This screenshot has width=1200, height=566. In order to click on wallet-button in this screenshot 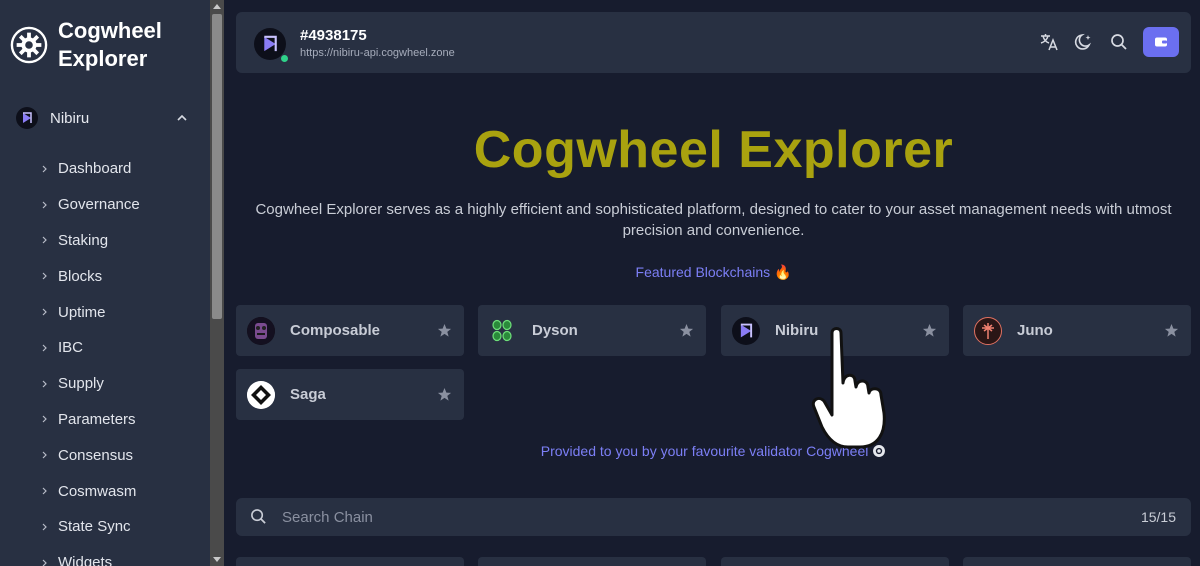, I will do `click(1161, 42)`.